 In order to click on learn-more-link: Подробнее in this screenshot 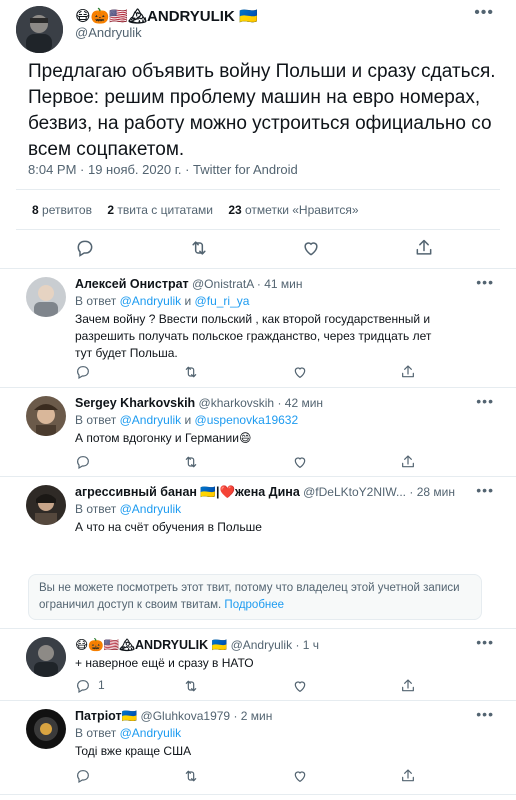, I will do `click(254, 605)`.